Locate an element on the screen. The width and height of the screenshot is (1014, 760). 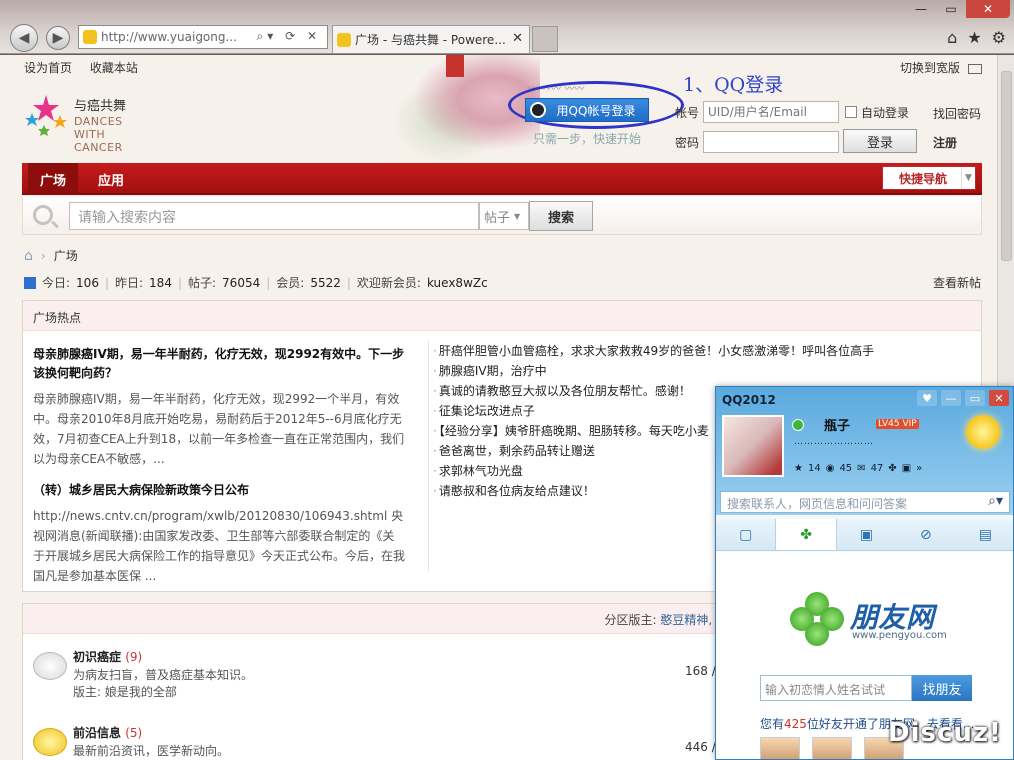
search-type-select: 帖子 ▼ is located at coordinates (504, 216).